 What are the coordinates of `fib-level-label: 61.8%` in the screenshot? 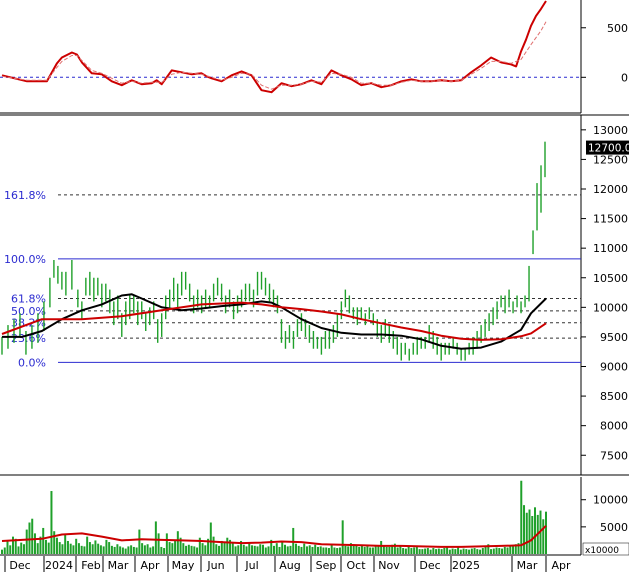 It's located at (28, 298).